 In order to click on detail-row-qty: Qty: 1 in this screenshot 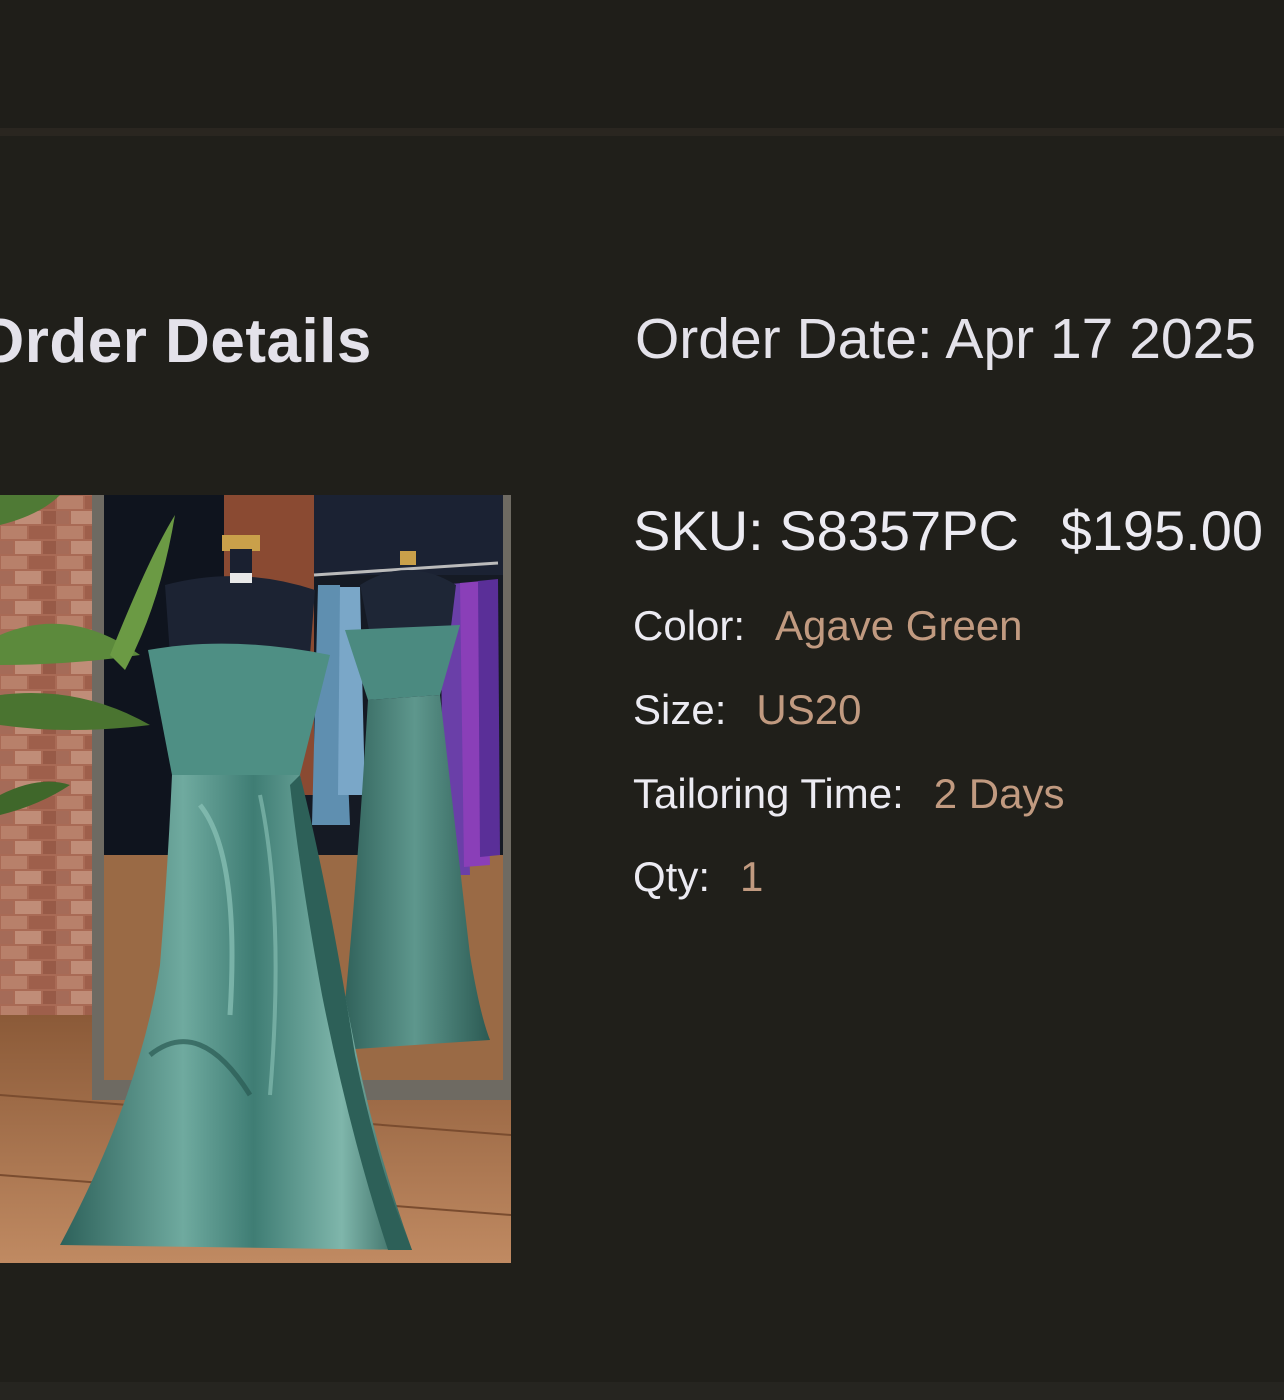, I will do `click(698, 877)`.